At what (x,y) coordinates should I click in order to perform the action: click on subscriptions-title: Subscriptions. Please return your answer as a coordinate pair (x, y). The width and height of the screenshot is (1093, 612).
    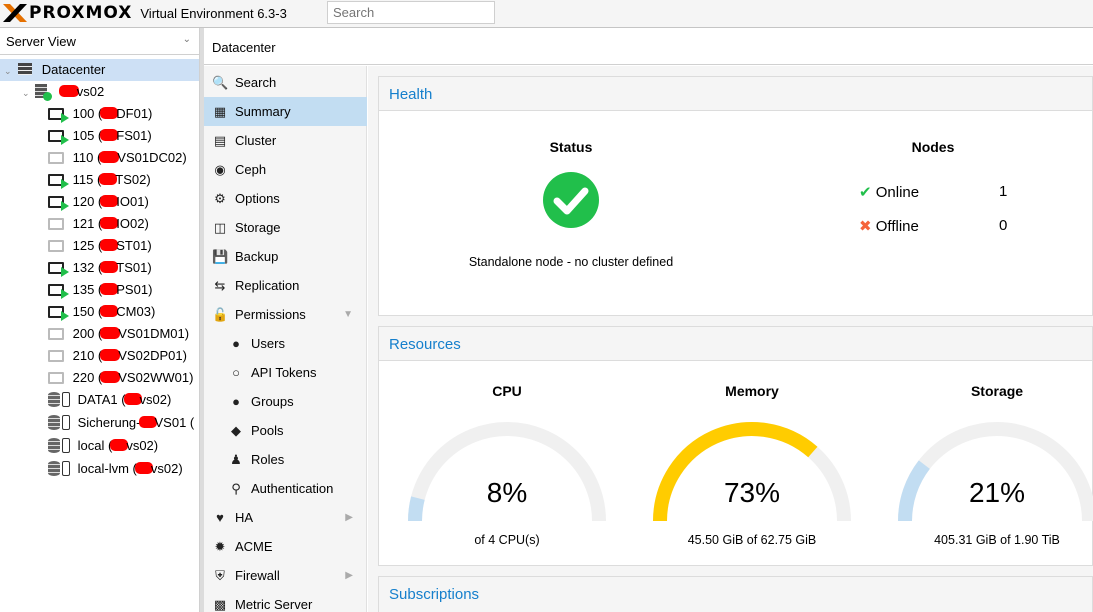
    Looking at the image, I should click on (434, 594).